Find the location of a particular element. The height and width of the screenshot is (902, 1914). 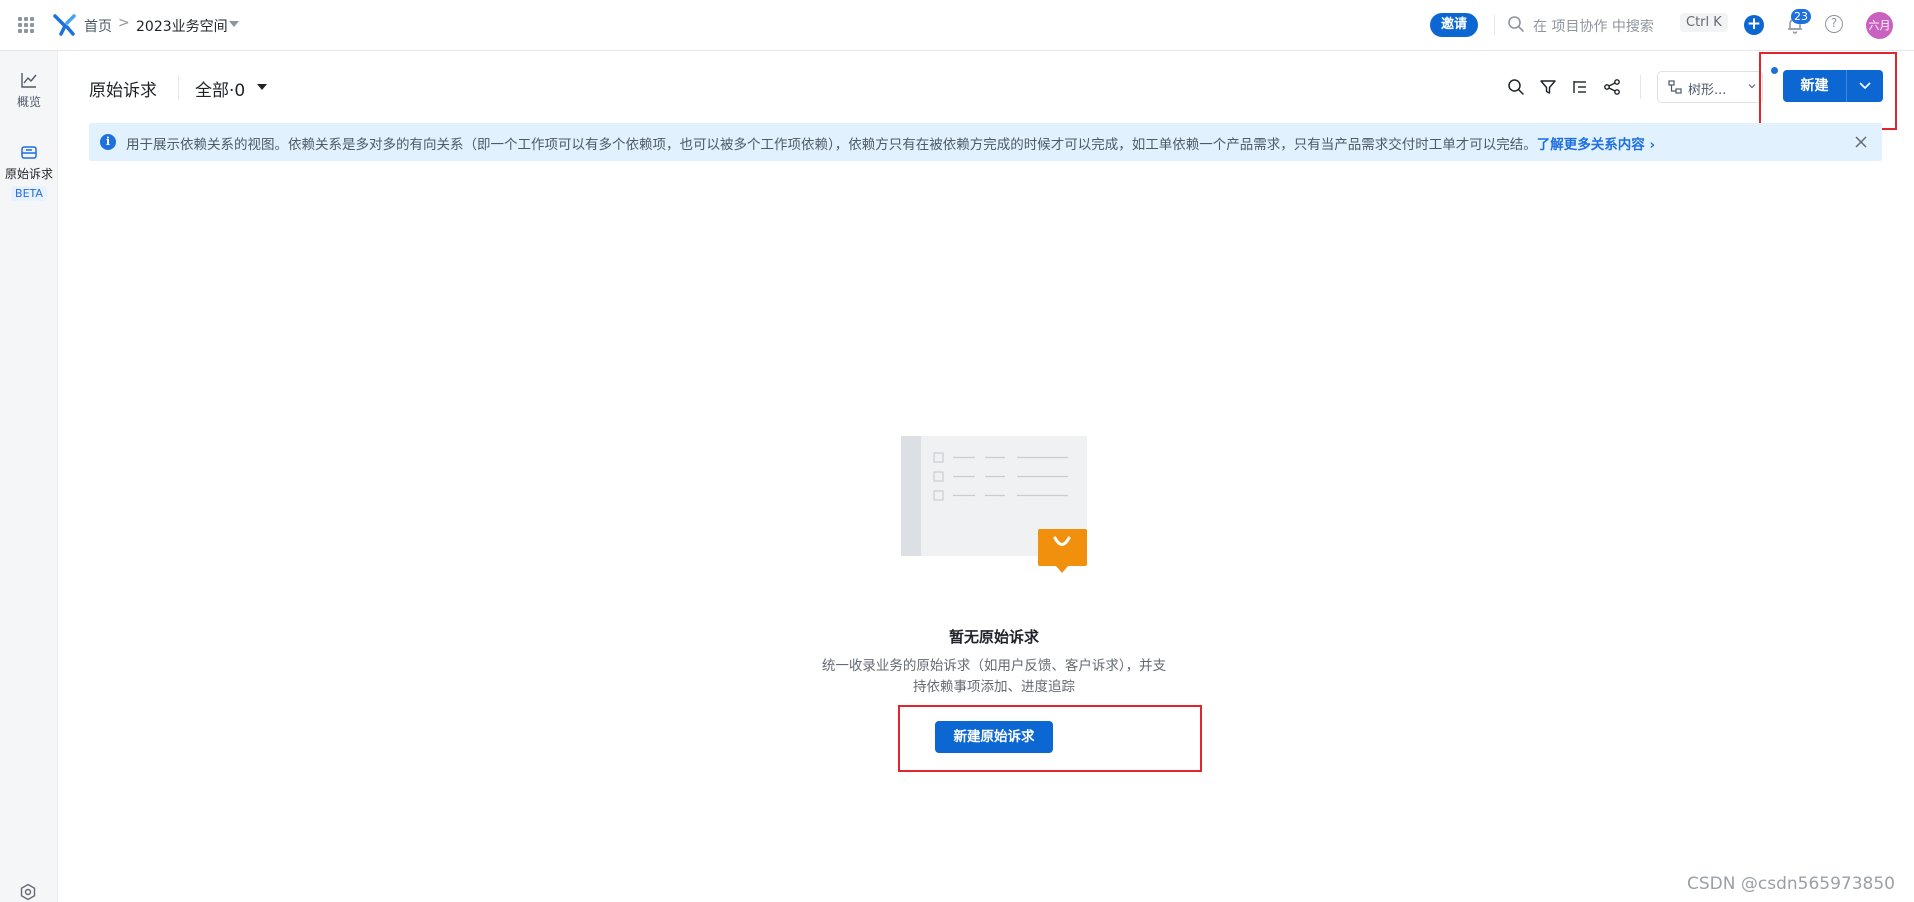

inbox-icon is located at coordinates (29, 152).